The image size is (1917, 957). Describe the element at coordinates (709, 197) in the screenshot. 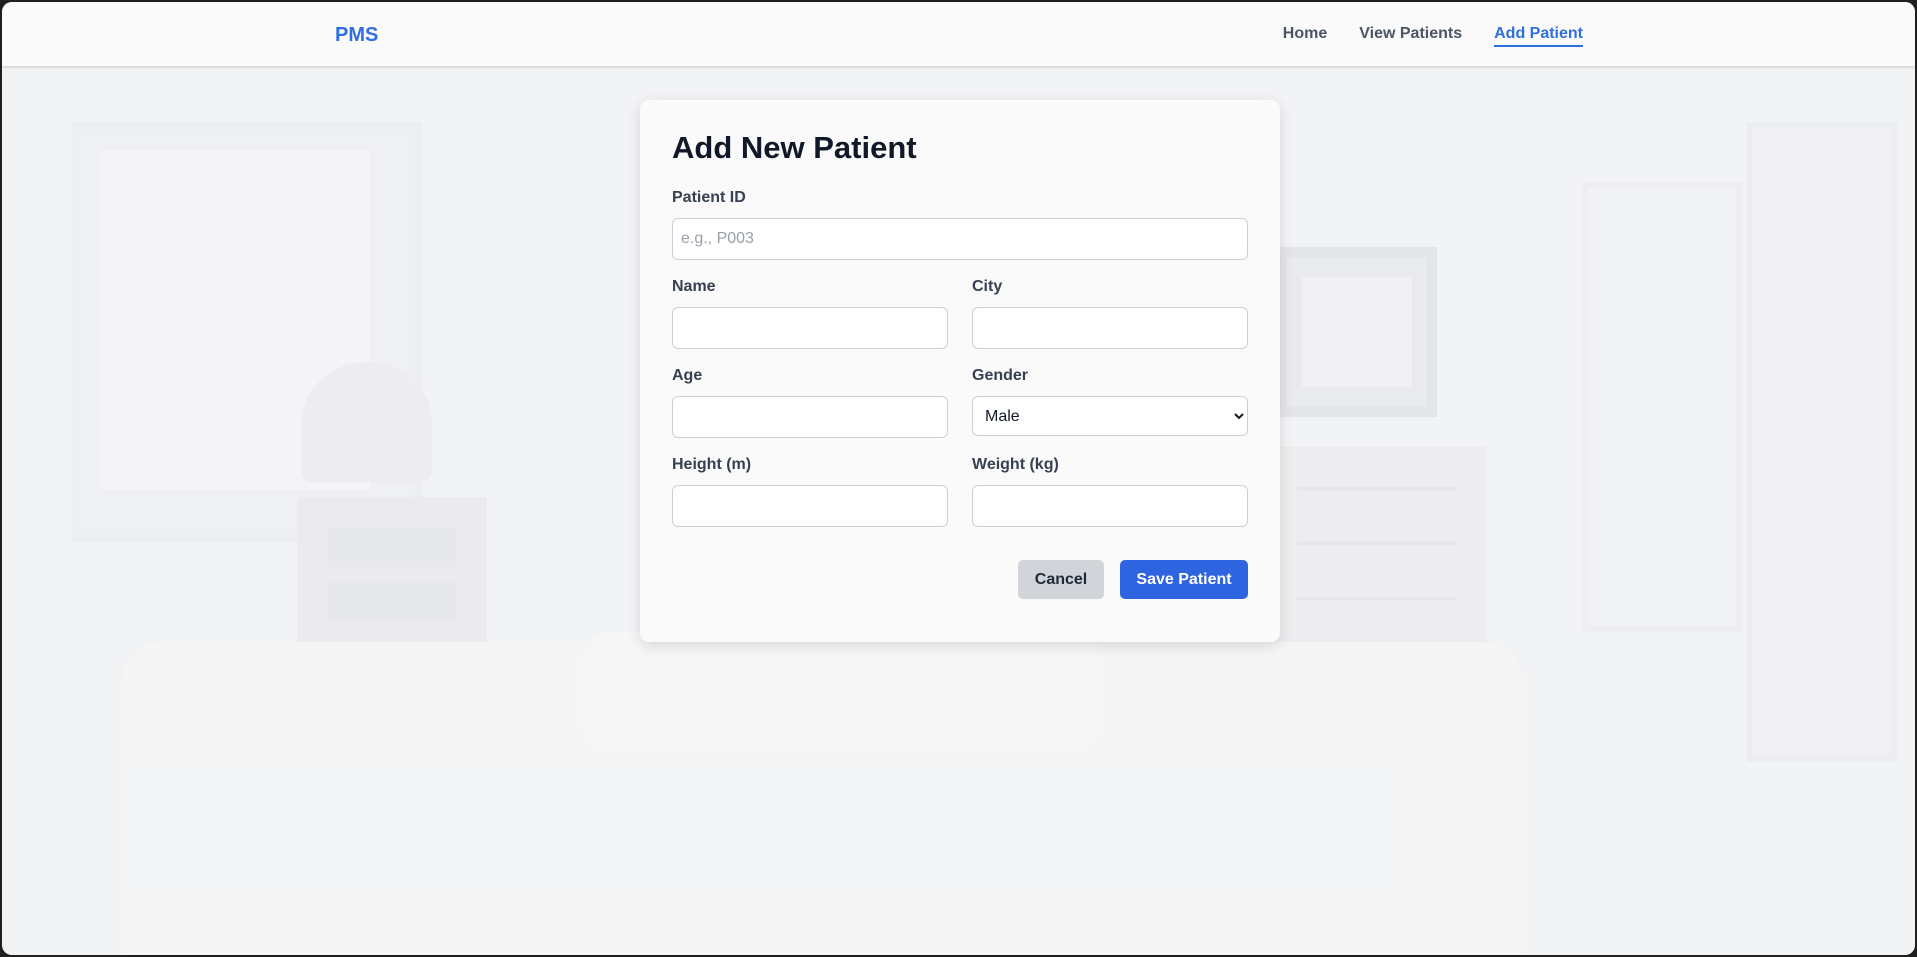

I see `patient-id-label: Patient ID` at that location.